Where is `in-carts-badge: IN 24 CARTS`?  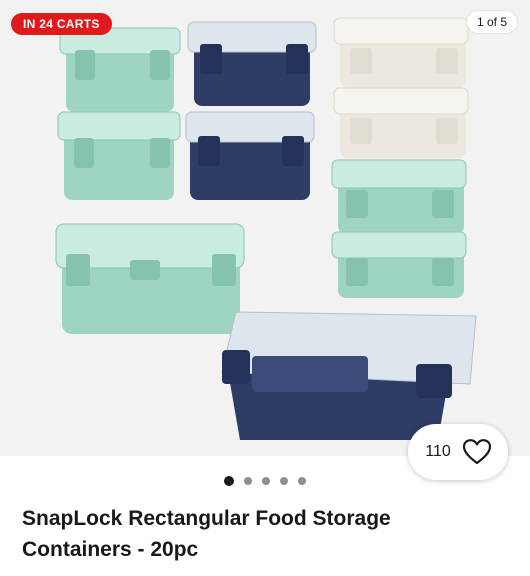 in-carts-badge: IN 24 CARTS is located at coordinates (61, 24).